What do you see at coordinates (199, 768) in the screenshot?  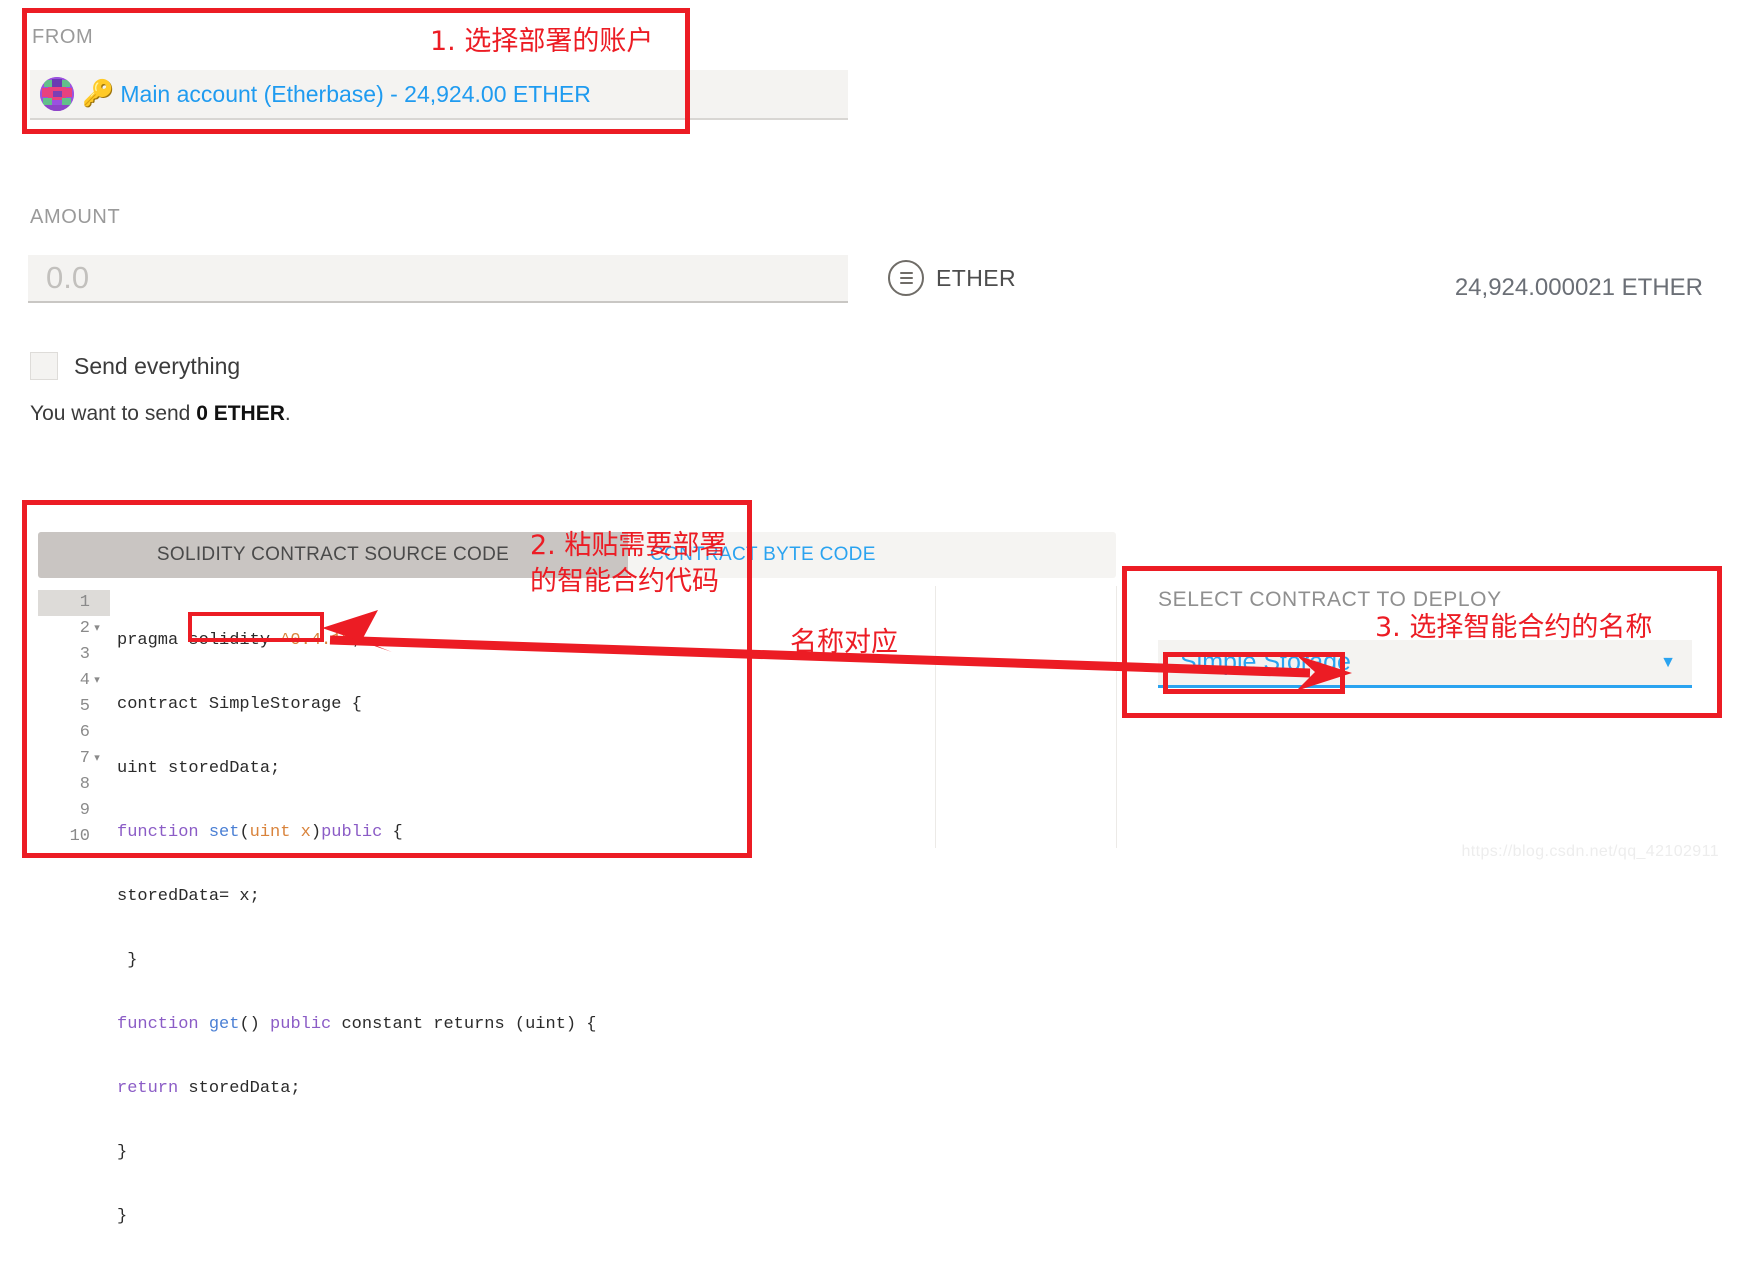 I see `code-line-3: uint storedData;` at bounding box center [199, 768].